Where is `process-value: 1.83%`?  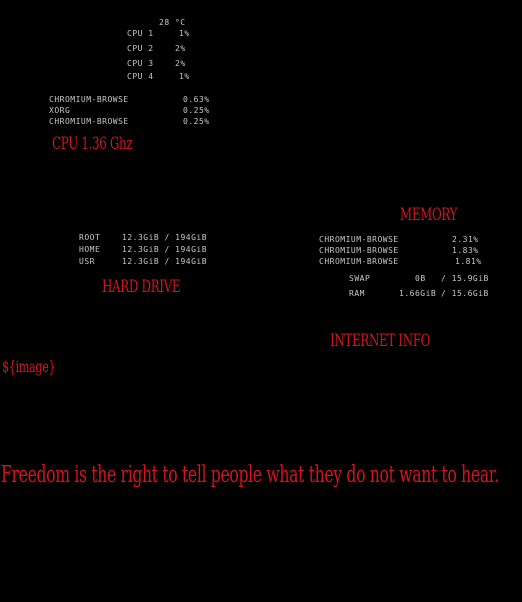 process-value: 1.83% is located at coordinates (465, 250).